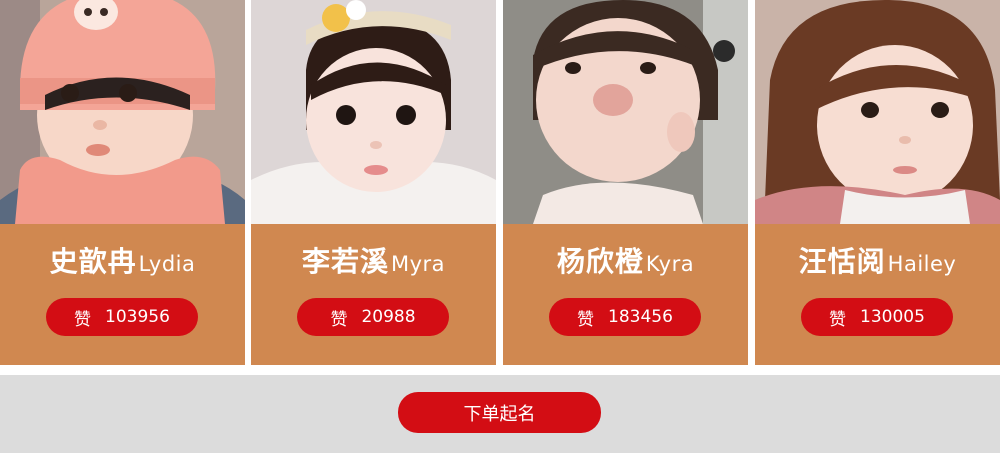 The height and width of the screenshot is (453, 1000). I want to click on like-count: 103956, so click(137, 317).